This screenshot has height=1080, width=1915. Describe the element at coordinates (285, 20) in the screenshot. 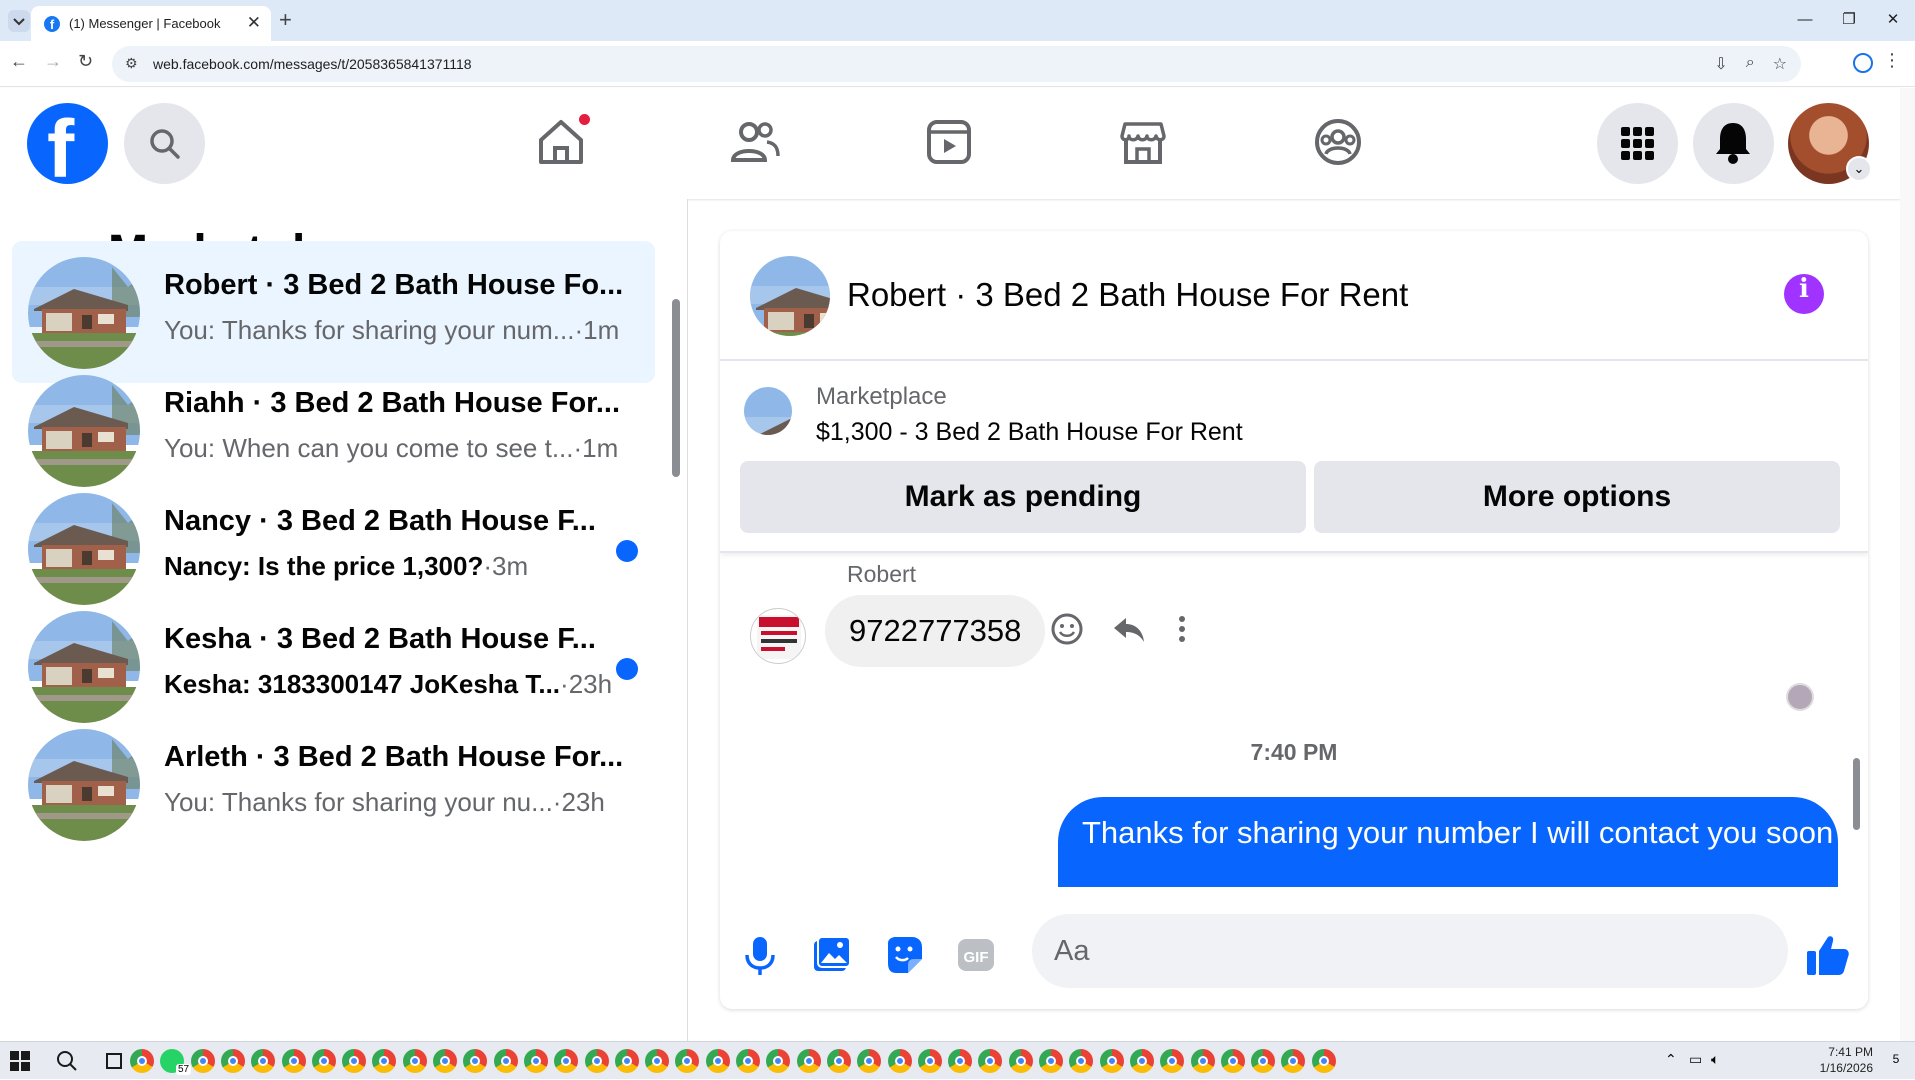

I see `new-tab-button: +` at that location.